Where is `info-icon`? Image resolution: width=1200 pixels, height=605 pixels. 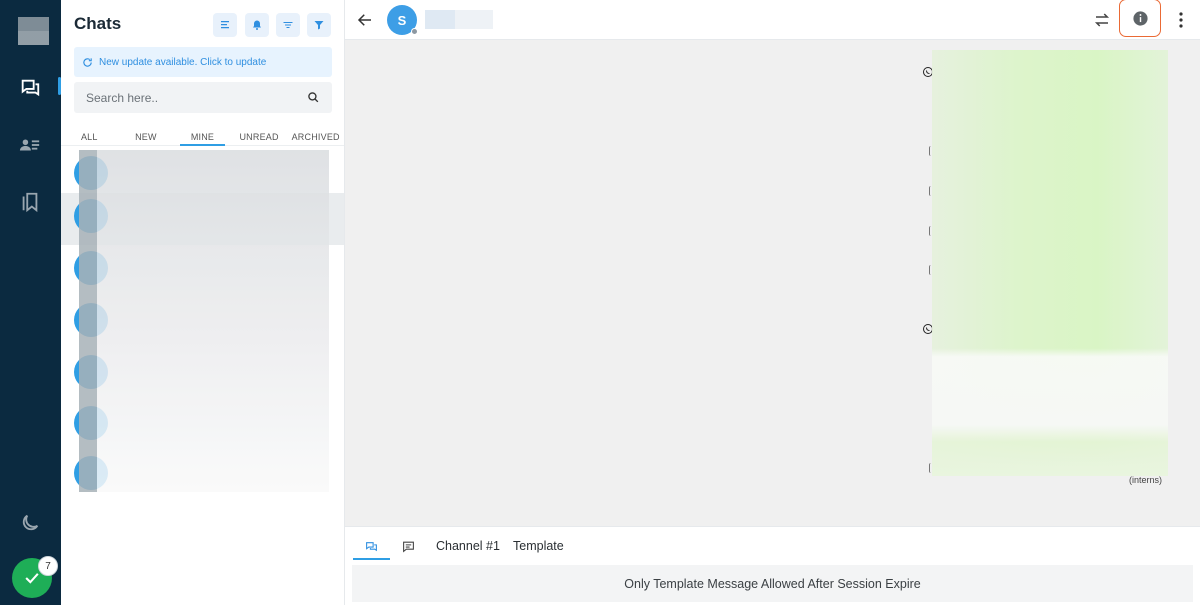
info-icon is located at coordinates (1140, 18).